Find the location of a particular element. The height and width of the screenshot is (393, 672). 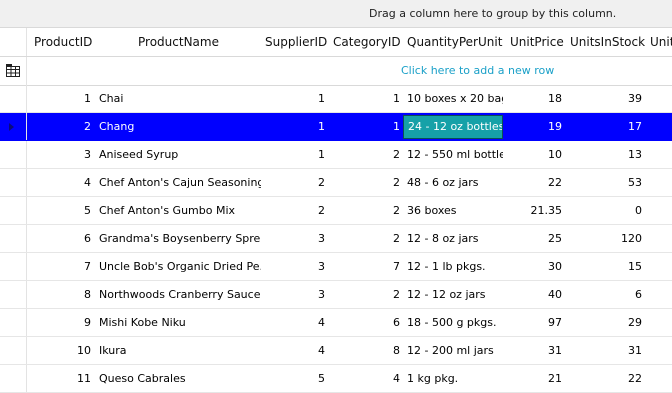

cell-unitsinstock: 0 is located at coordinates (603, 210).